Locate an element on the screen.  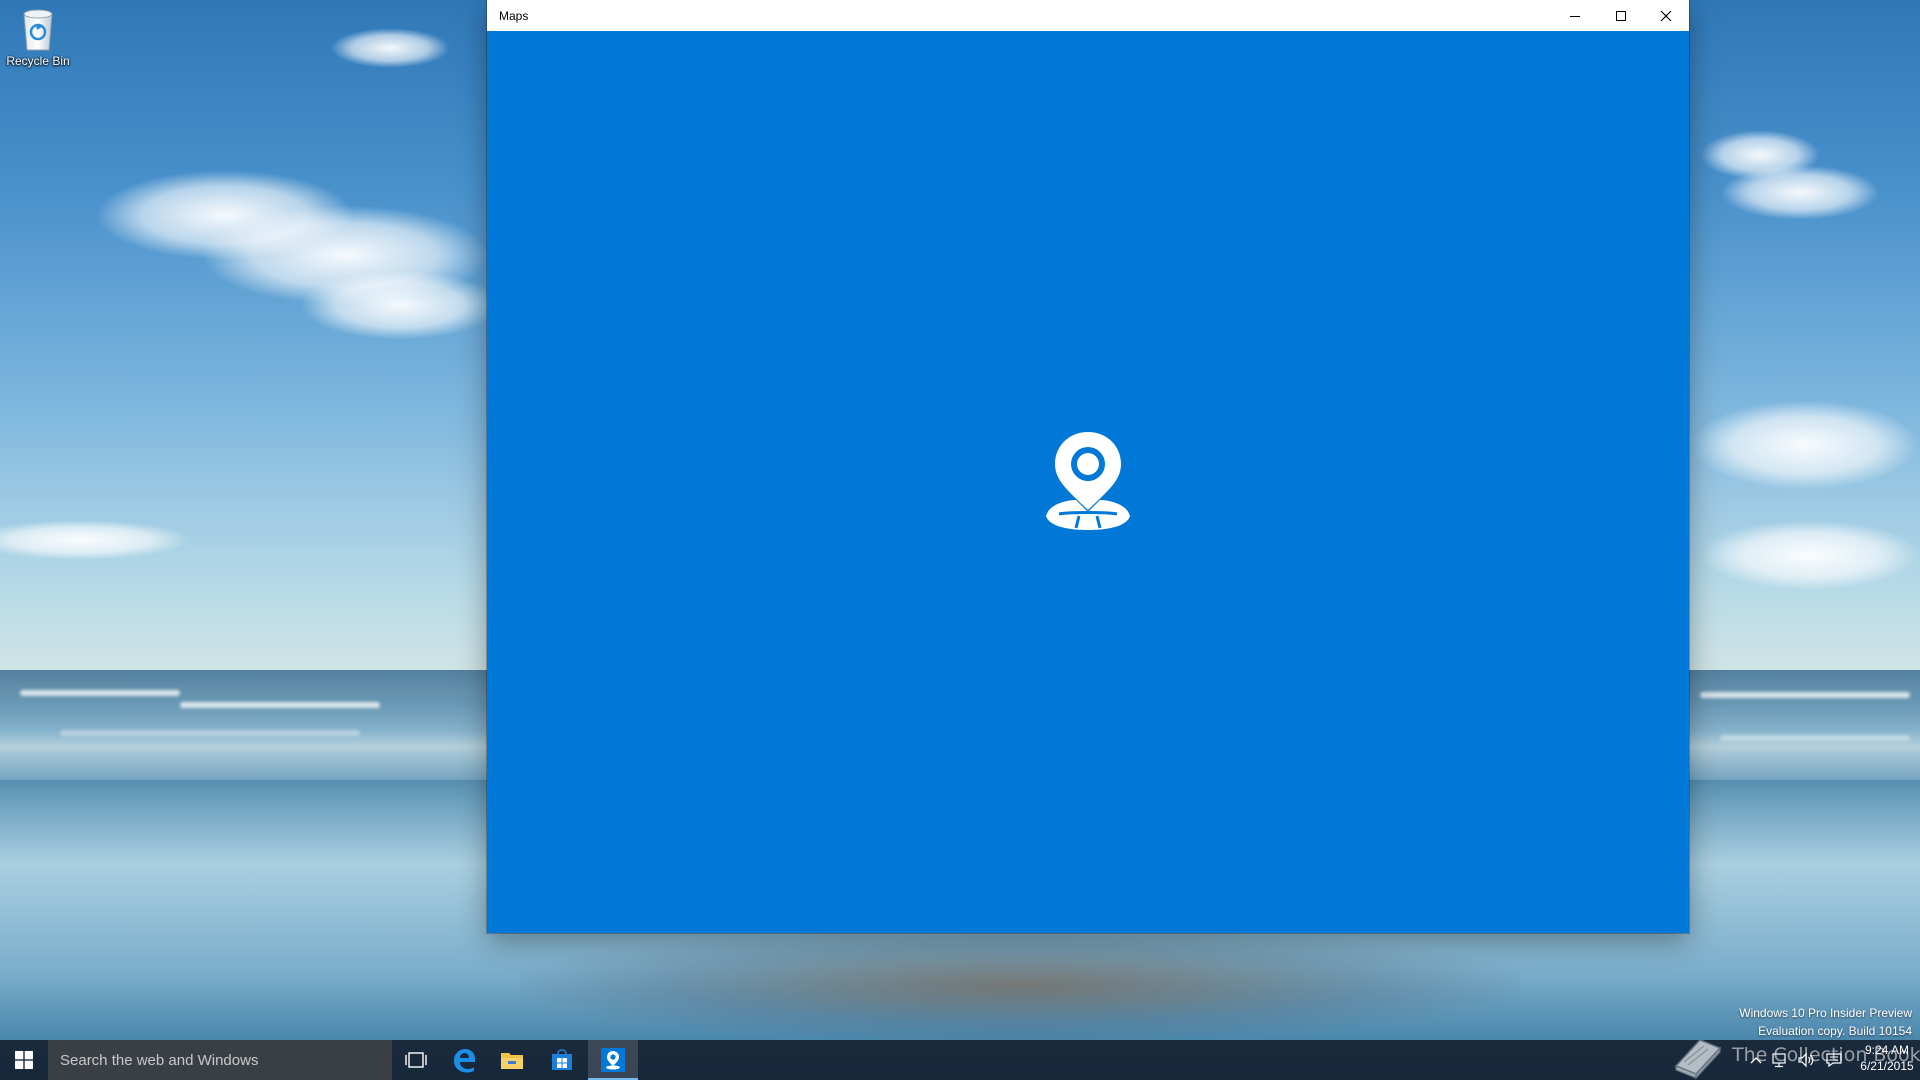
start-button is located at coordinates (24, 1060).